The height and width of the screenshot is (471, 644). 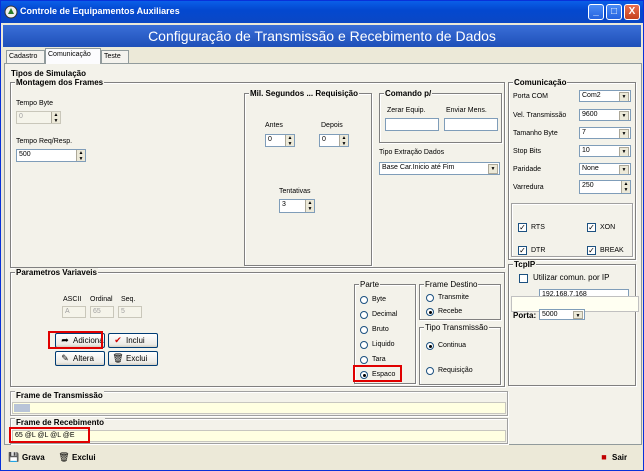 I want to click on frame-transmissao-field, so click(x=259, y=408).